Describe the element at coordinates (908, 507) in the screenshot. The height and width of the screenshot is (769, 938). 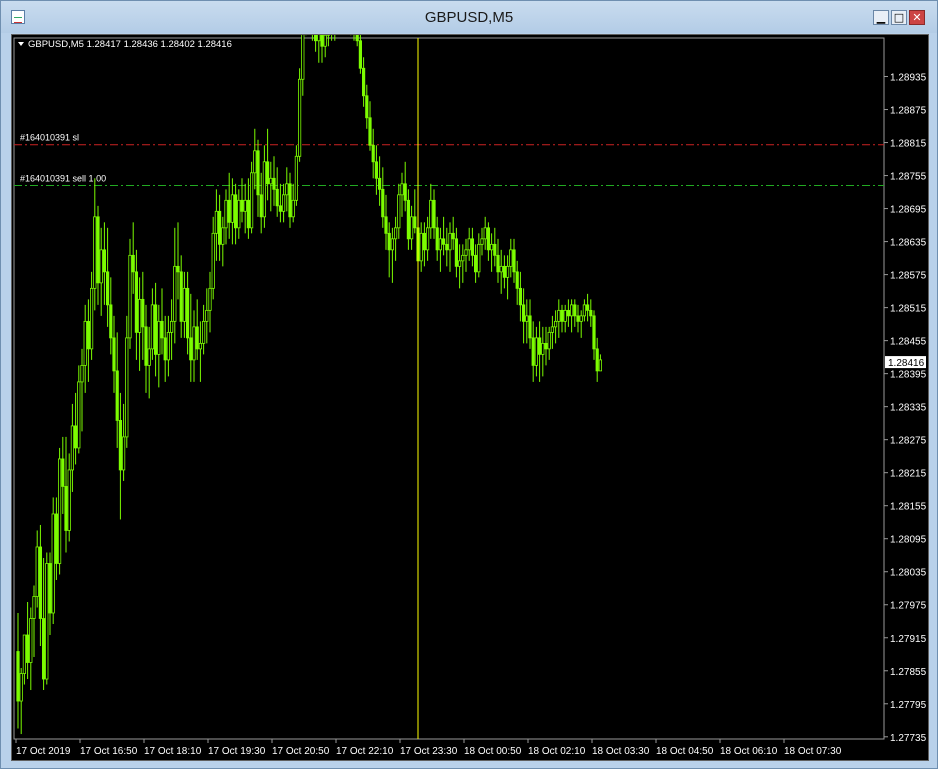
I see `y-tick-label: 1.28155` at that location.